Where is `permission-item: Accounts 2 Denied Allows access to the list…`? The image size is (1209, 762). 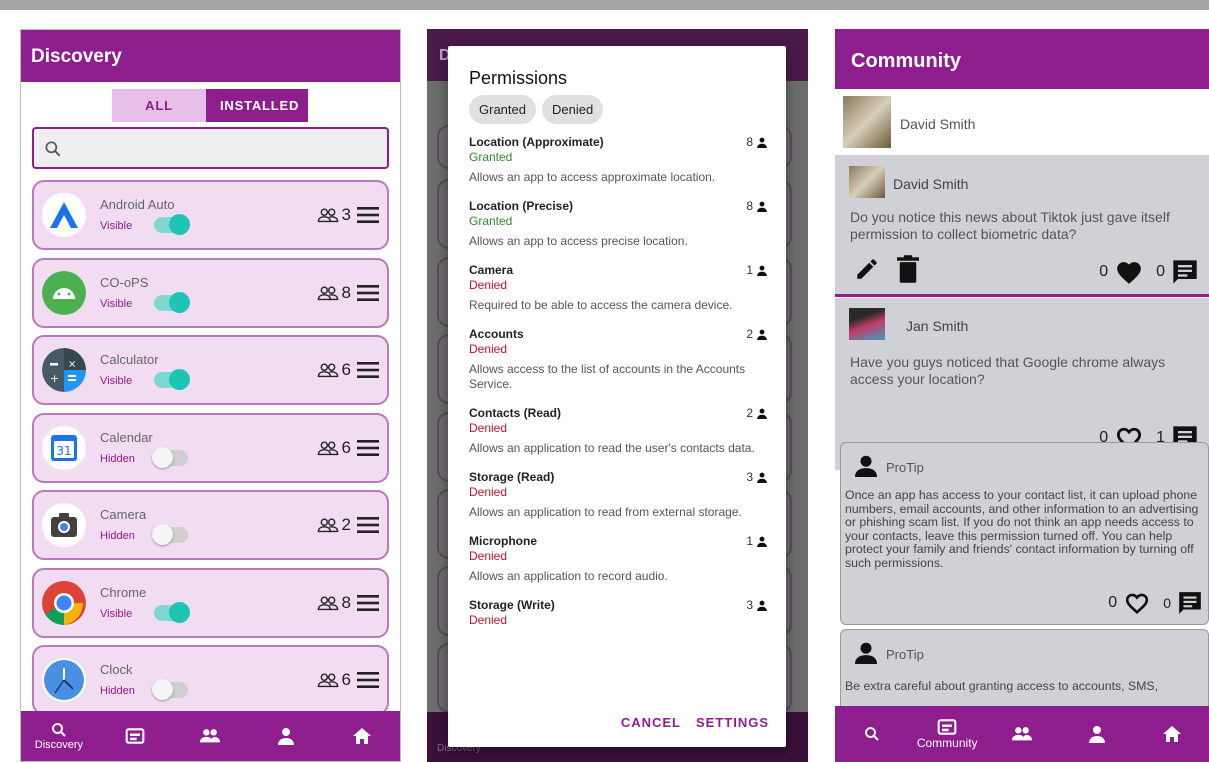
permission-item: Accounts 2 Denied Allows access to the list… is located at coordinates (618, 359).